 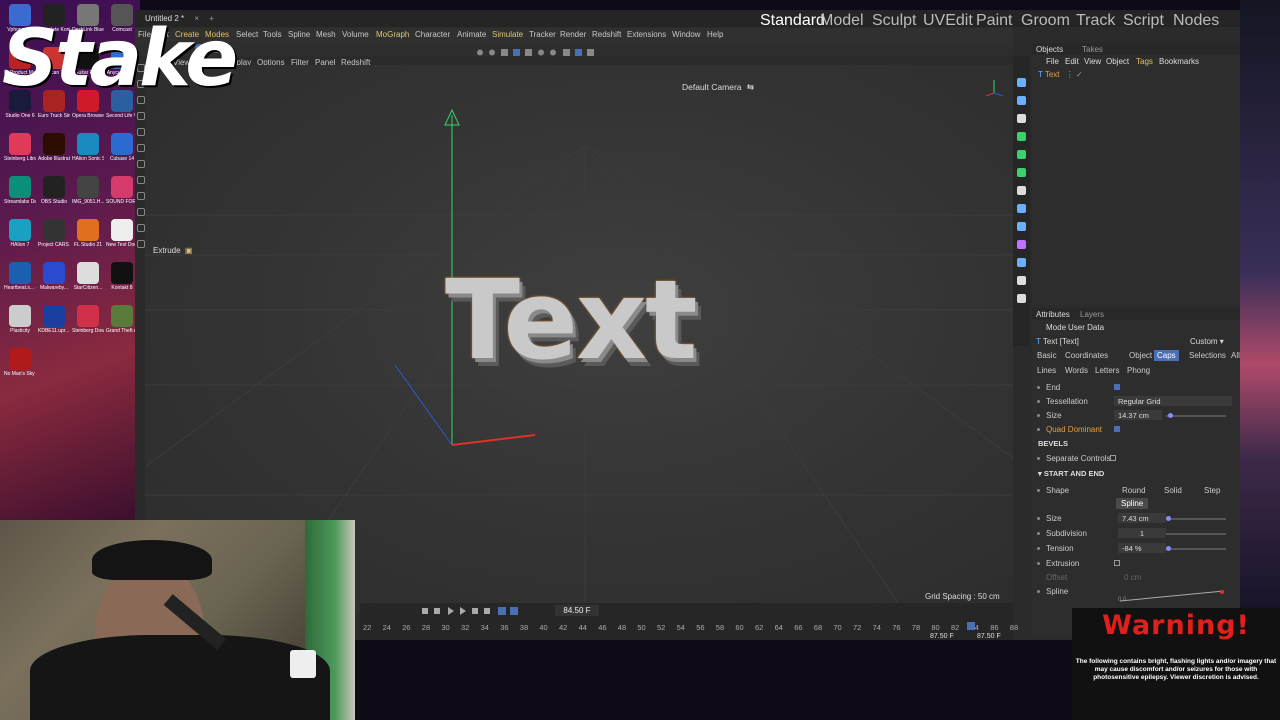 What do you see at coordinates (1142, 518) in the screenshot?
I see `bevel-size-field: 7.43 cm` at bounding box center [1142, 518].